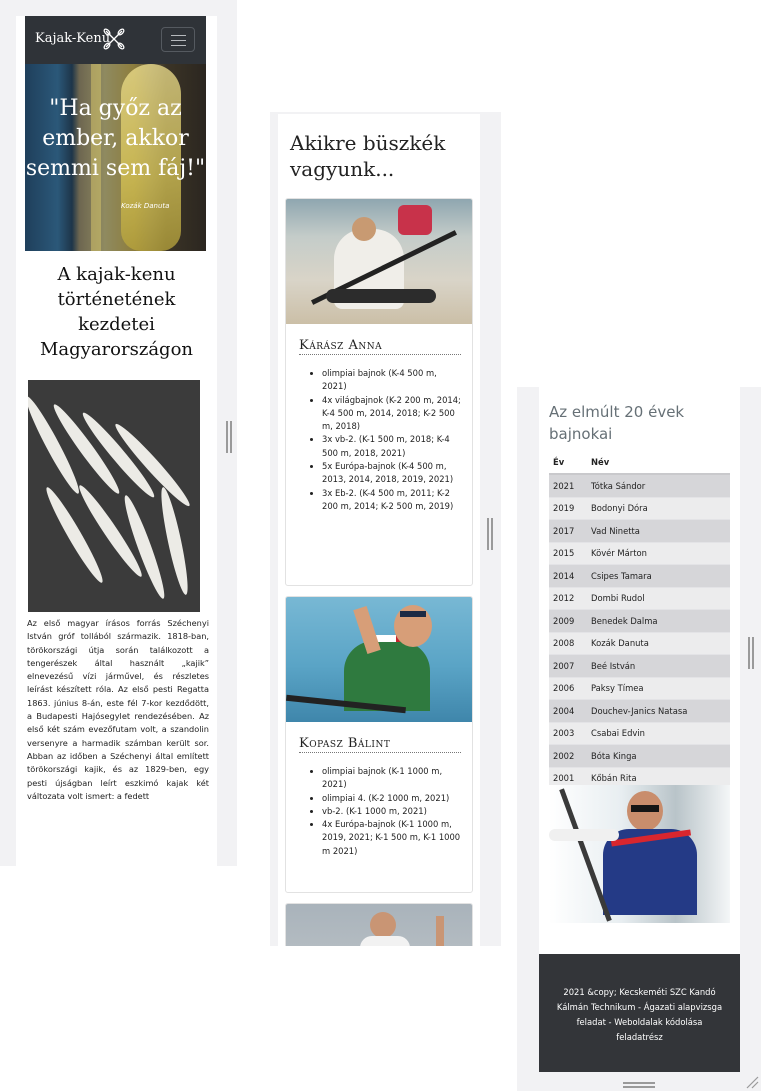 Image resolution: width=761 pixels, height=1091 pixels. I want to click on year-cell: 2017, so click(568, 530).